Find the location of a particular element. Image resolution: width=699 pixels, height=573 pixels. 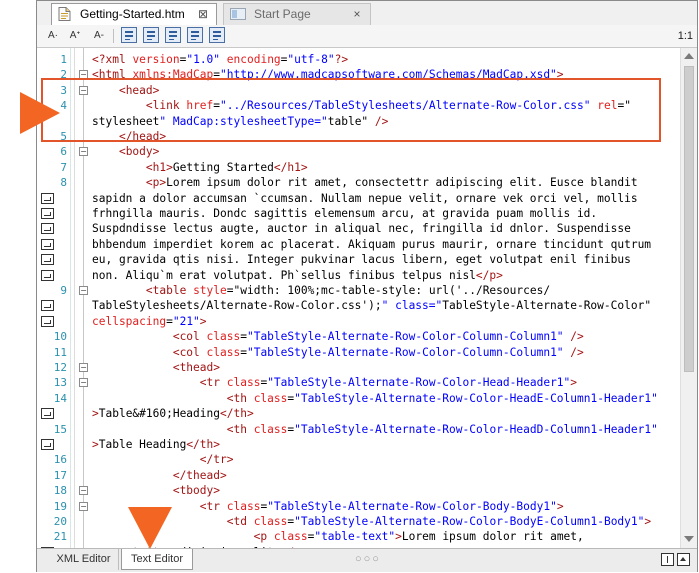

font-size-button: A· is located at coordinates (53, 35).